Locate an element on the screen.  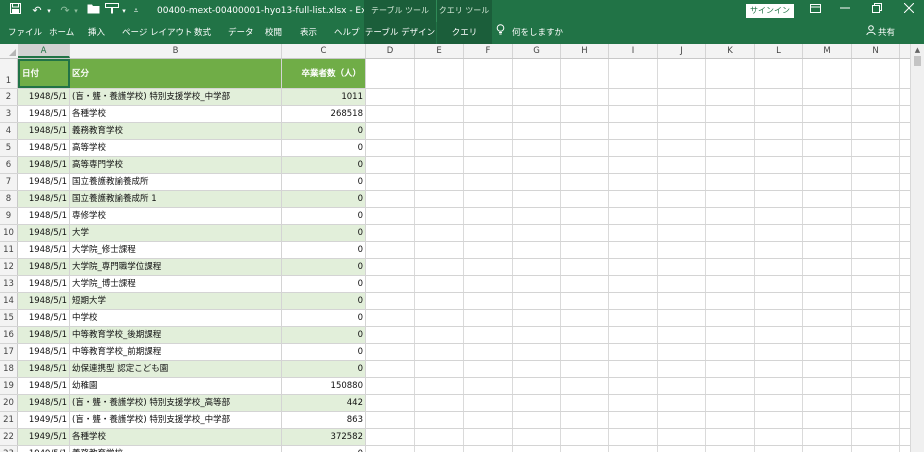
row-header: 12 is located at coordinates (9, 267).